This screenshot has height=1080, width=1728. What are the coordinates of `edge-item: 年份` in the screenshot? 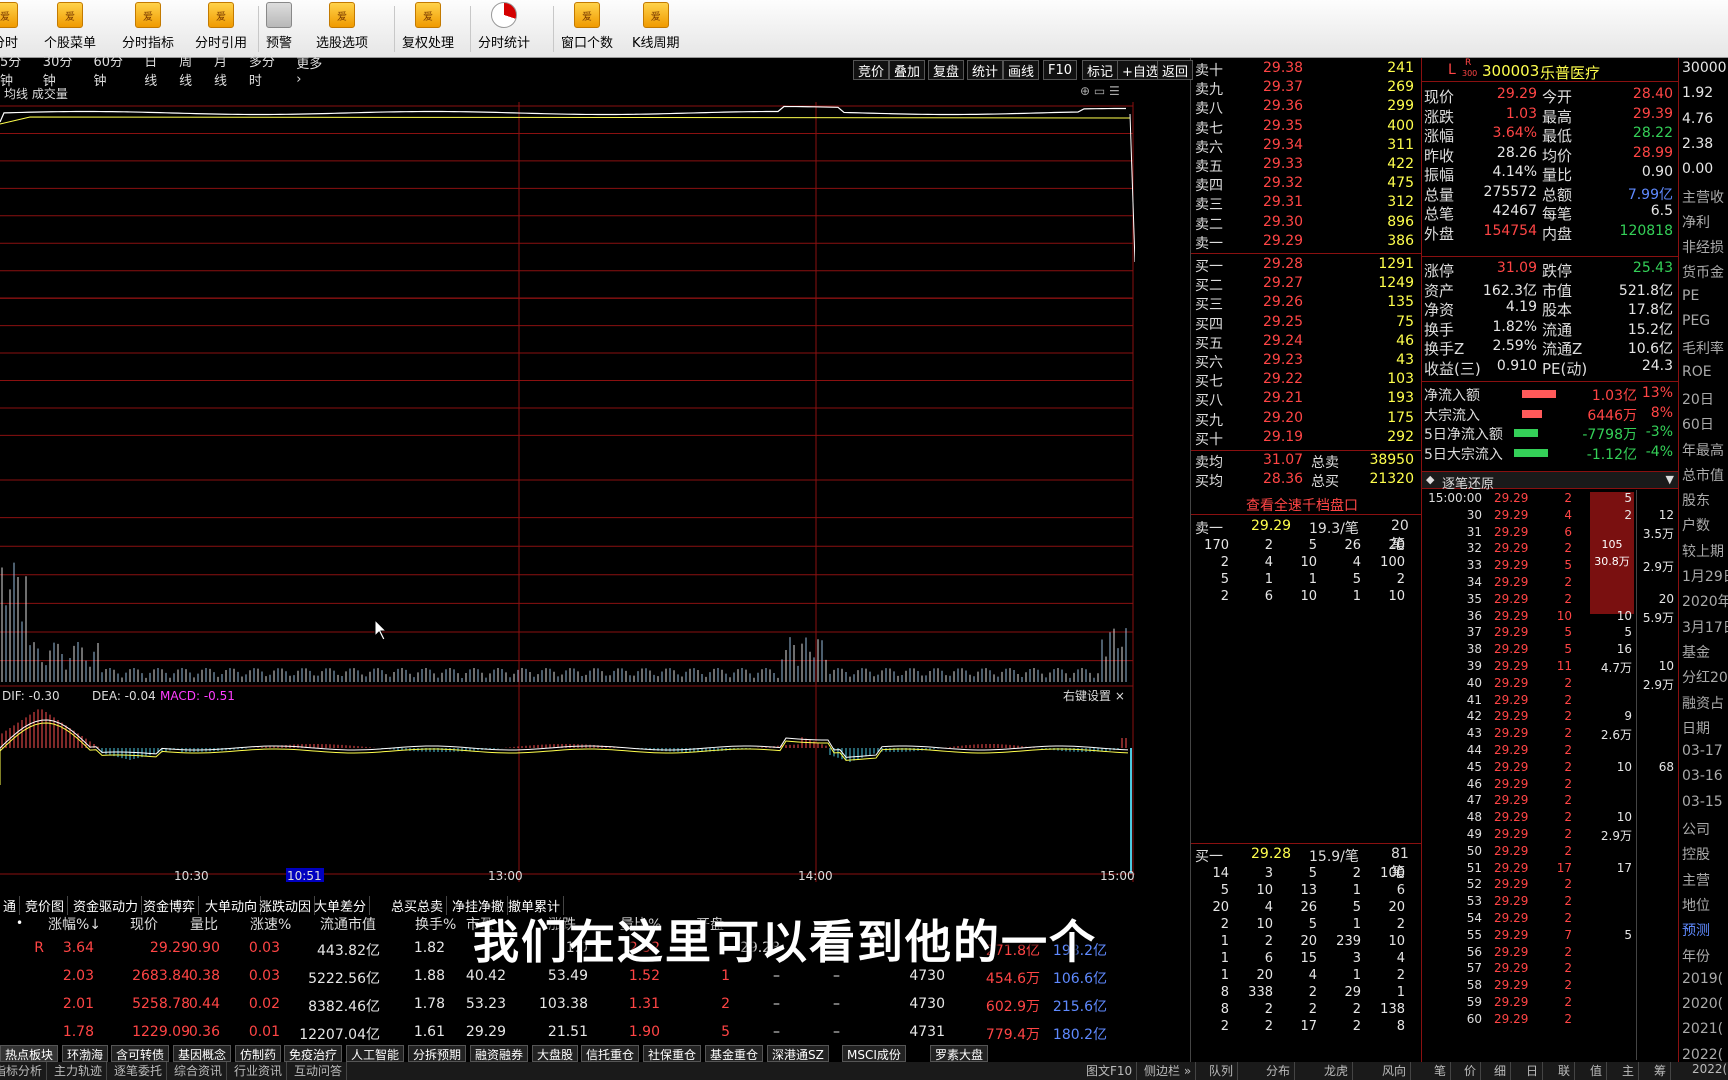 It's located at (1696, 956).